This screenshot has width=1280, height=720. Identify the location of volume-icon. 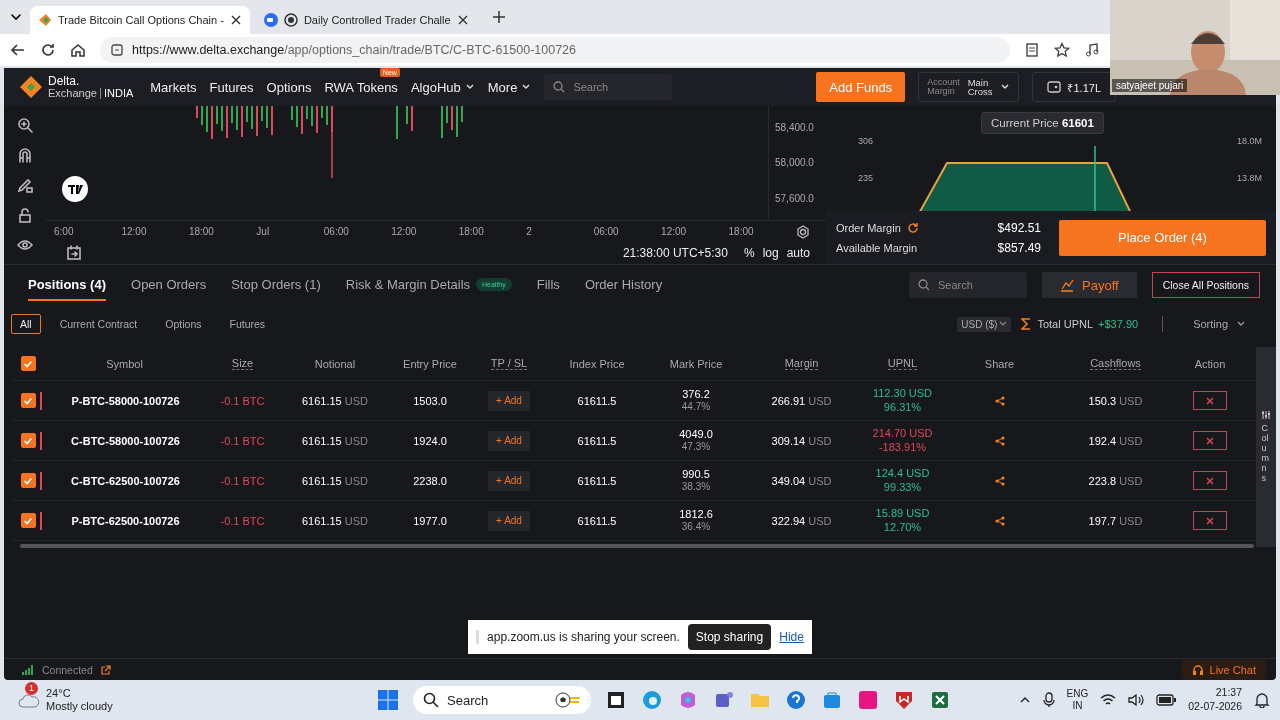
(1136, 700).